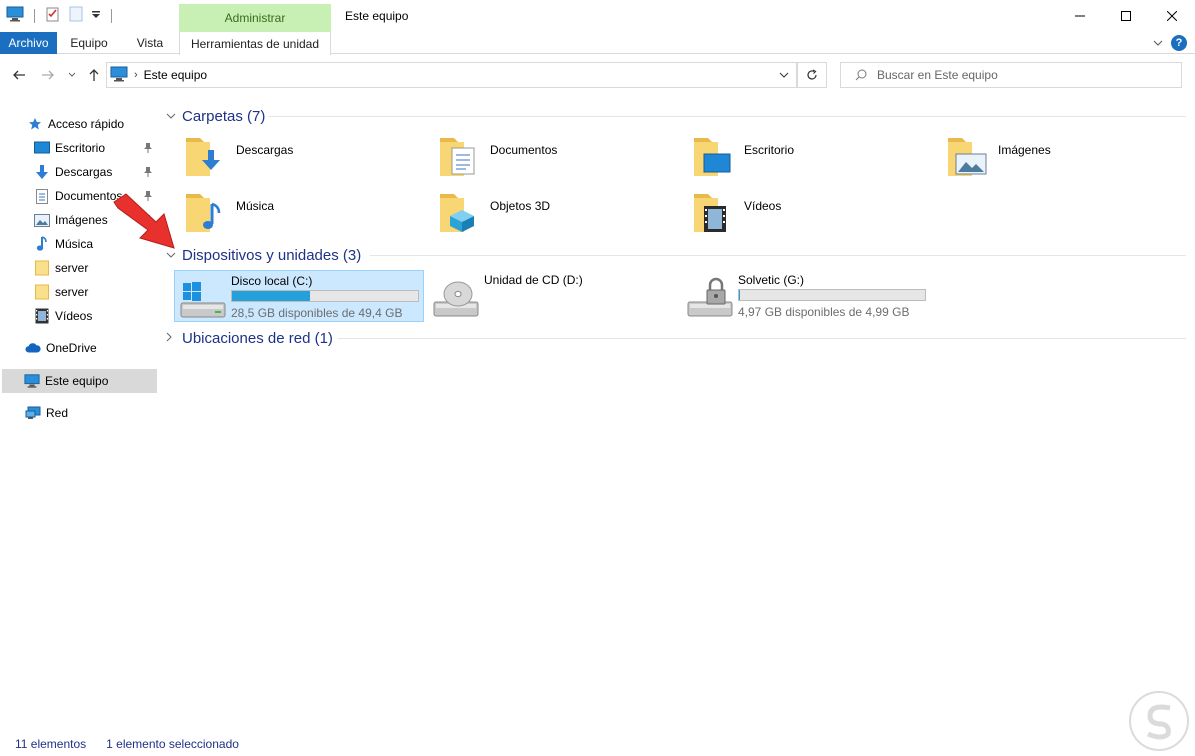 Image resolution: width=1195 pixels, height=756 pixels. Describe the element at coordinates (53, 15) in the screenshot. I see `properties-icon` at that location.